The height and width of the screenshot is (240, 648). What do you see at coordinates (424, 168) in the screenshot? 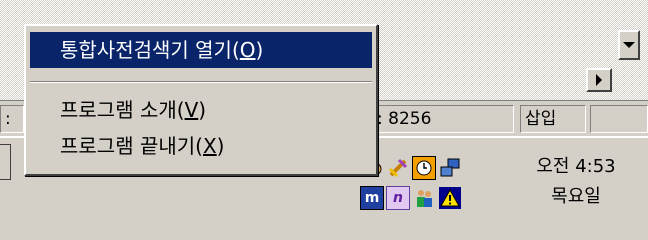
I see `clock-icon` at bounding box center [424, 168].